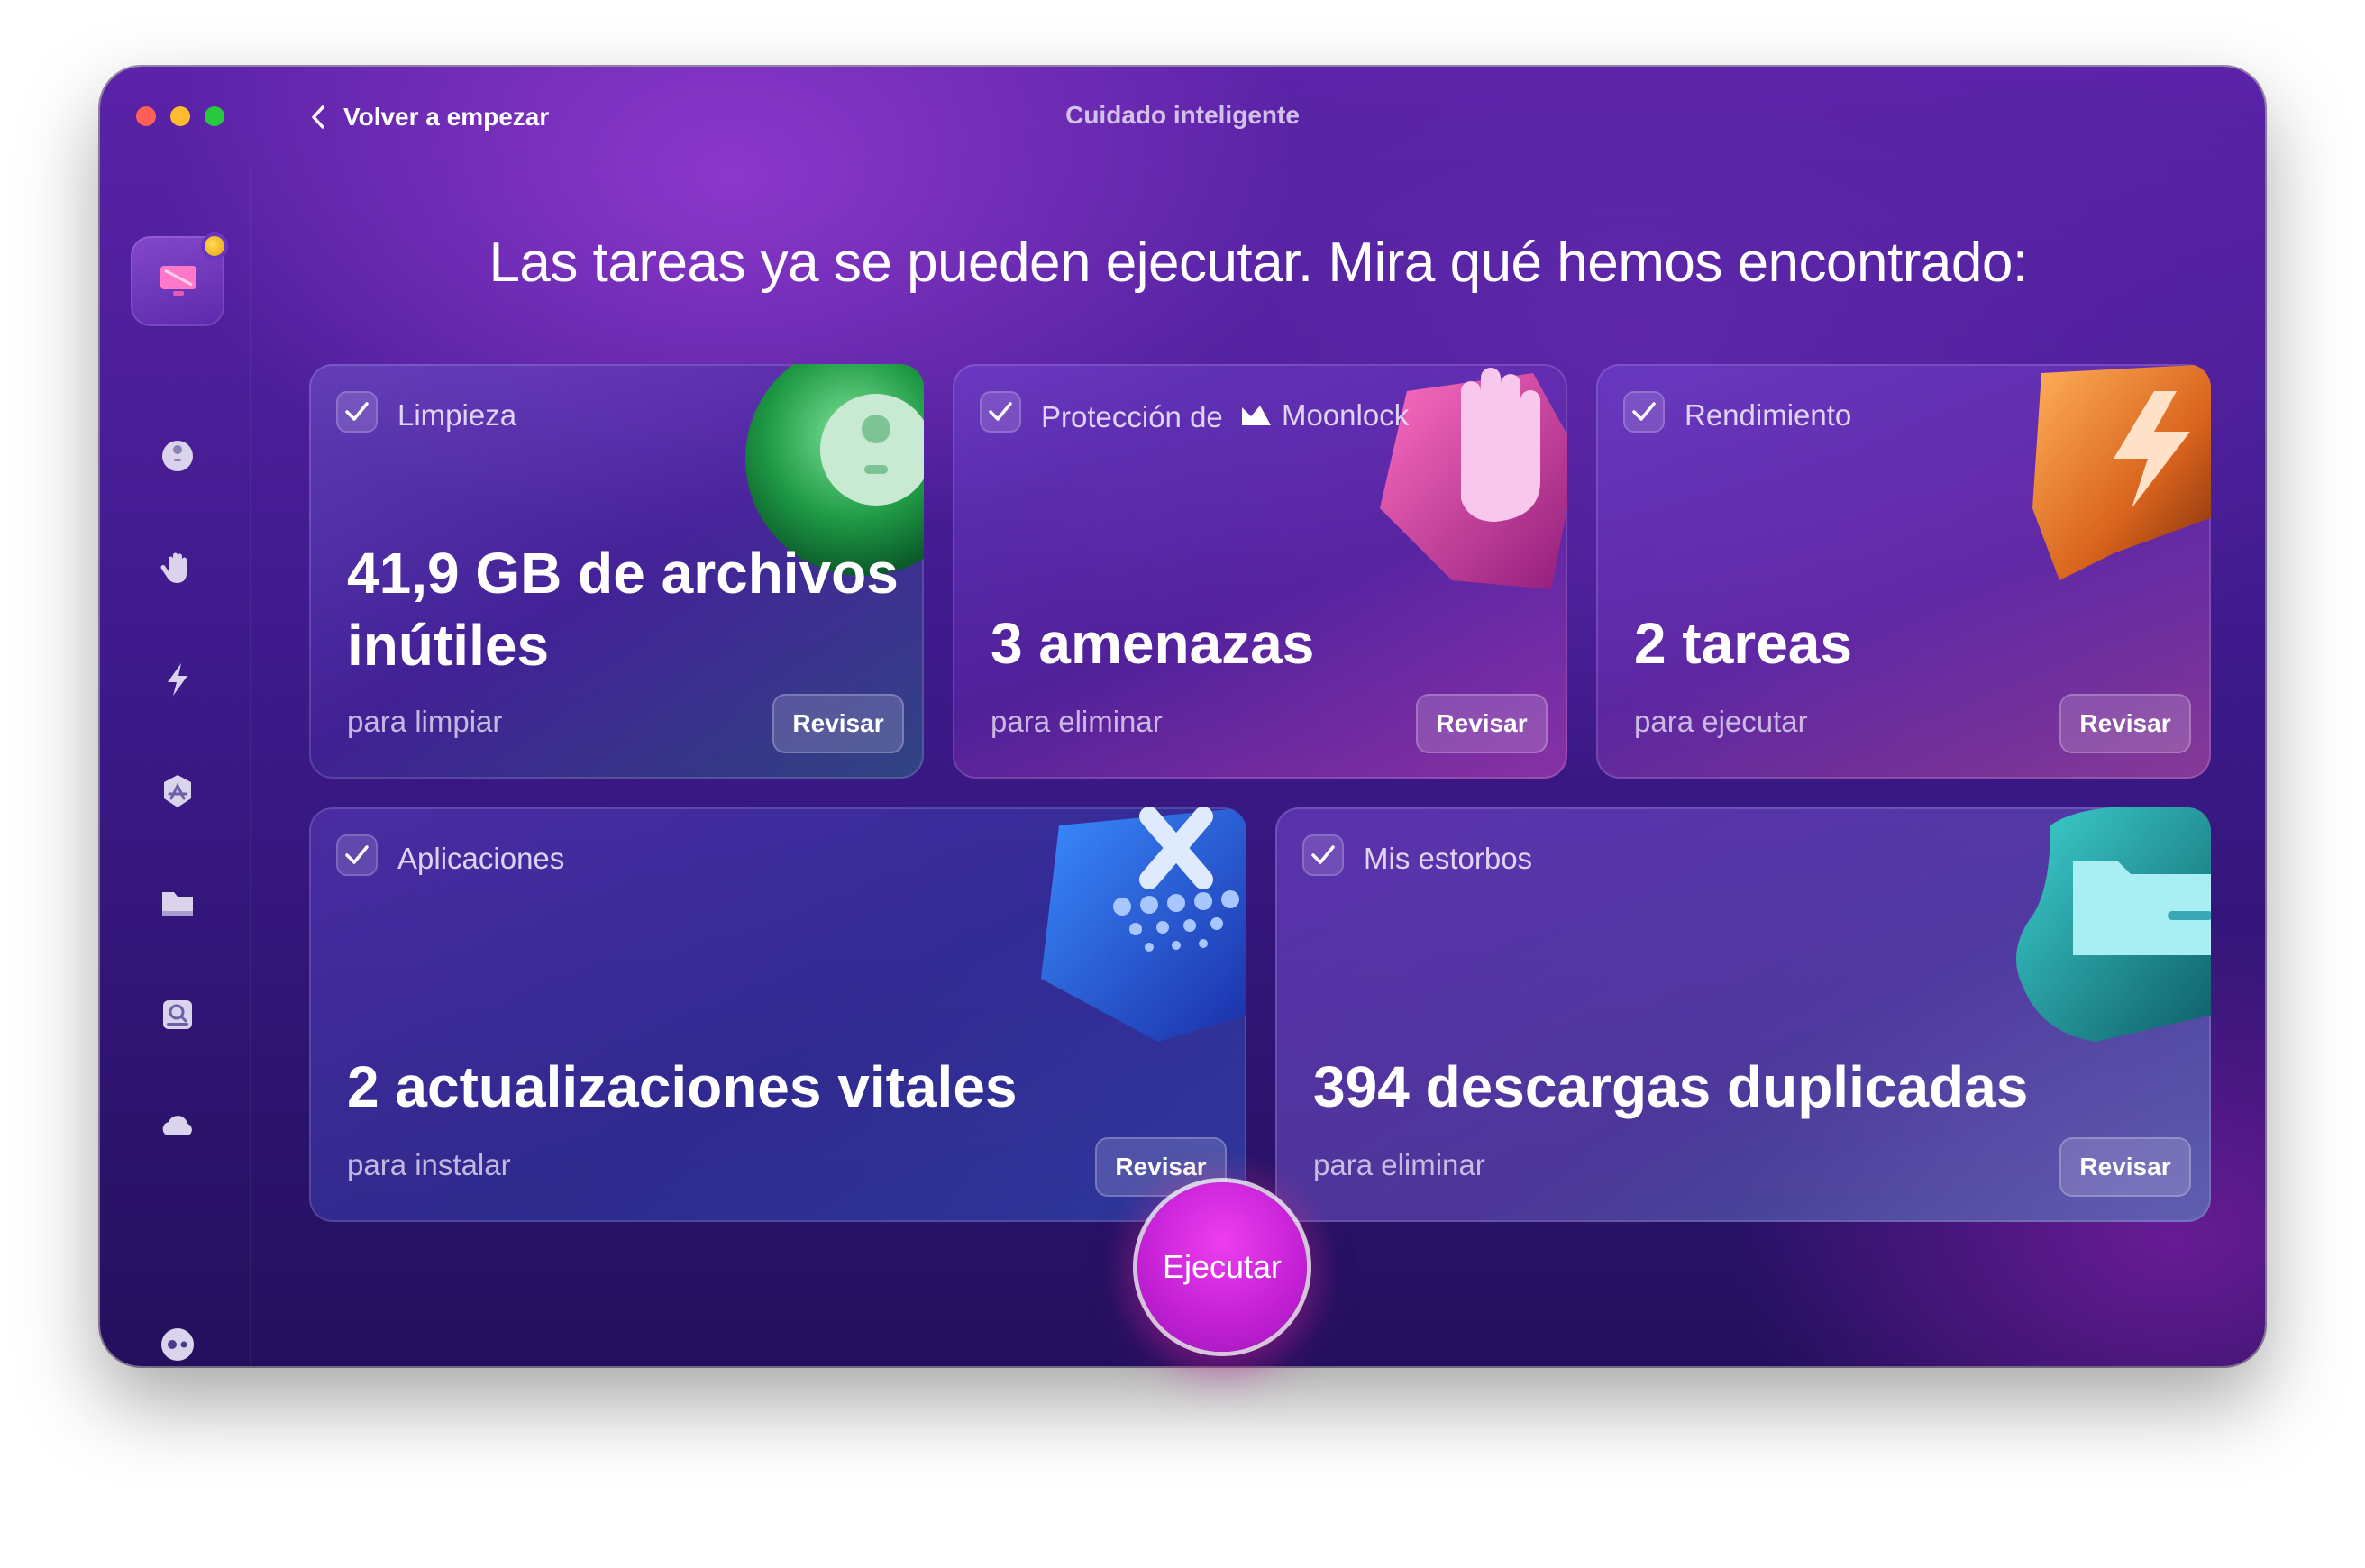 This screenshot has width=2365, height=1568. I want to click on my-clutter-folder-icon, so click(2113, 924).